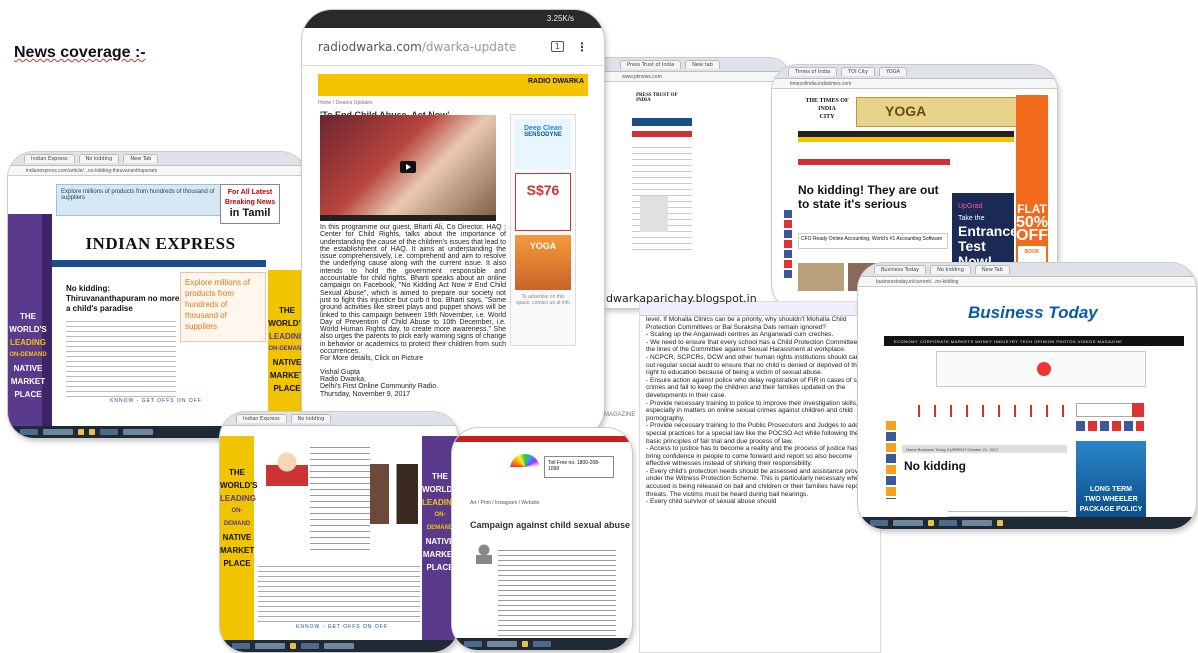 Image resolution: width=1198 pixels, height=653 pixels. Describe the element at coordinates (696, 77) in the screenshot. I see `address-bar: www.ptinews.com` at that location.